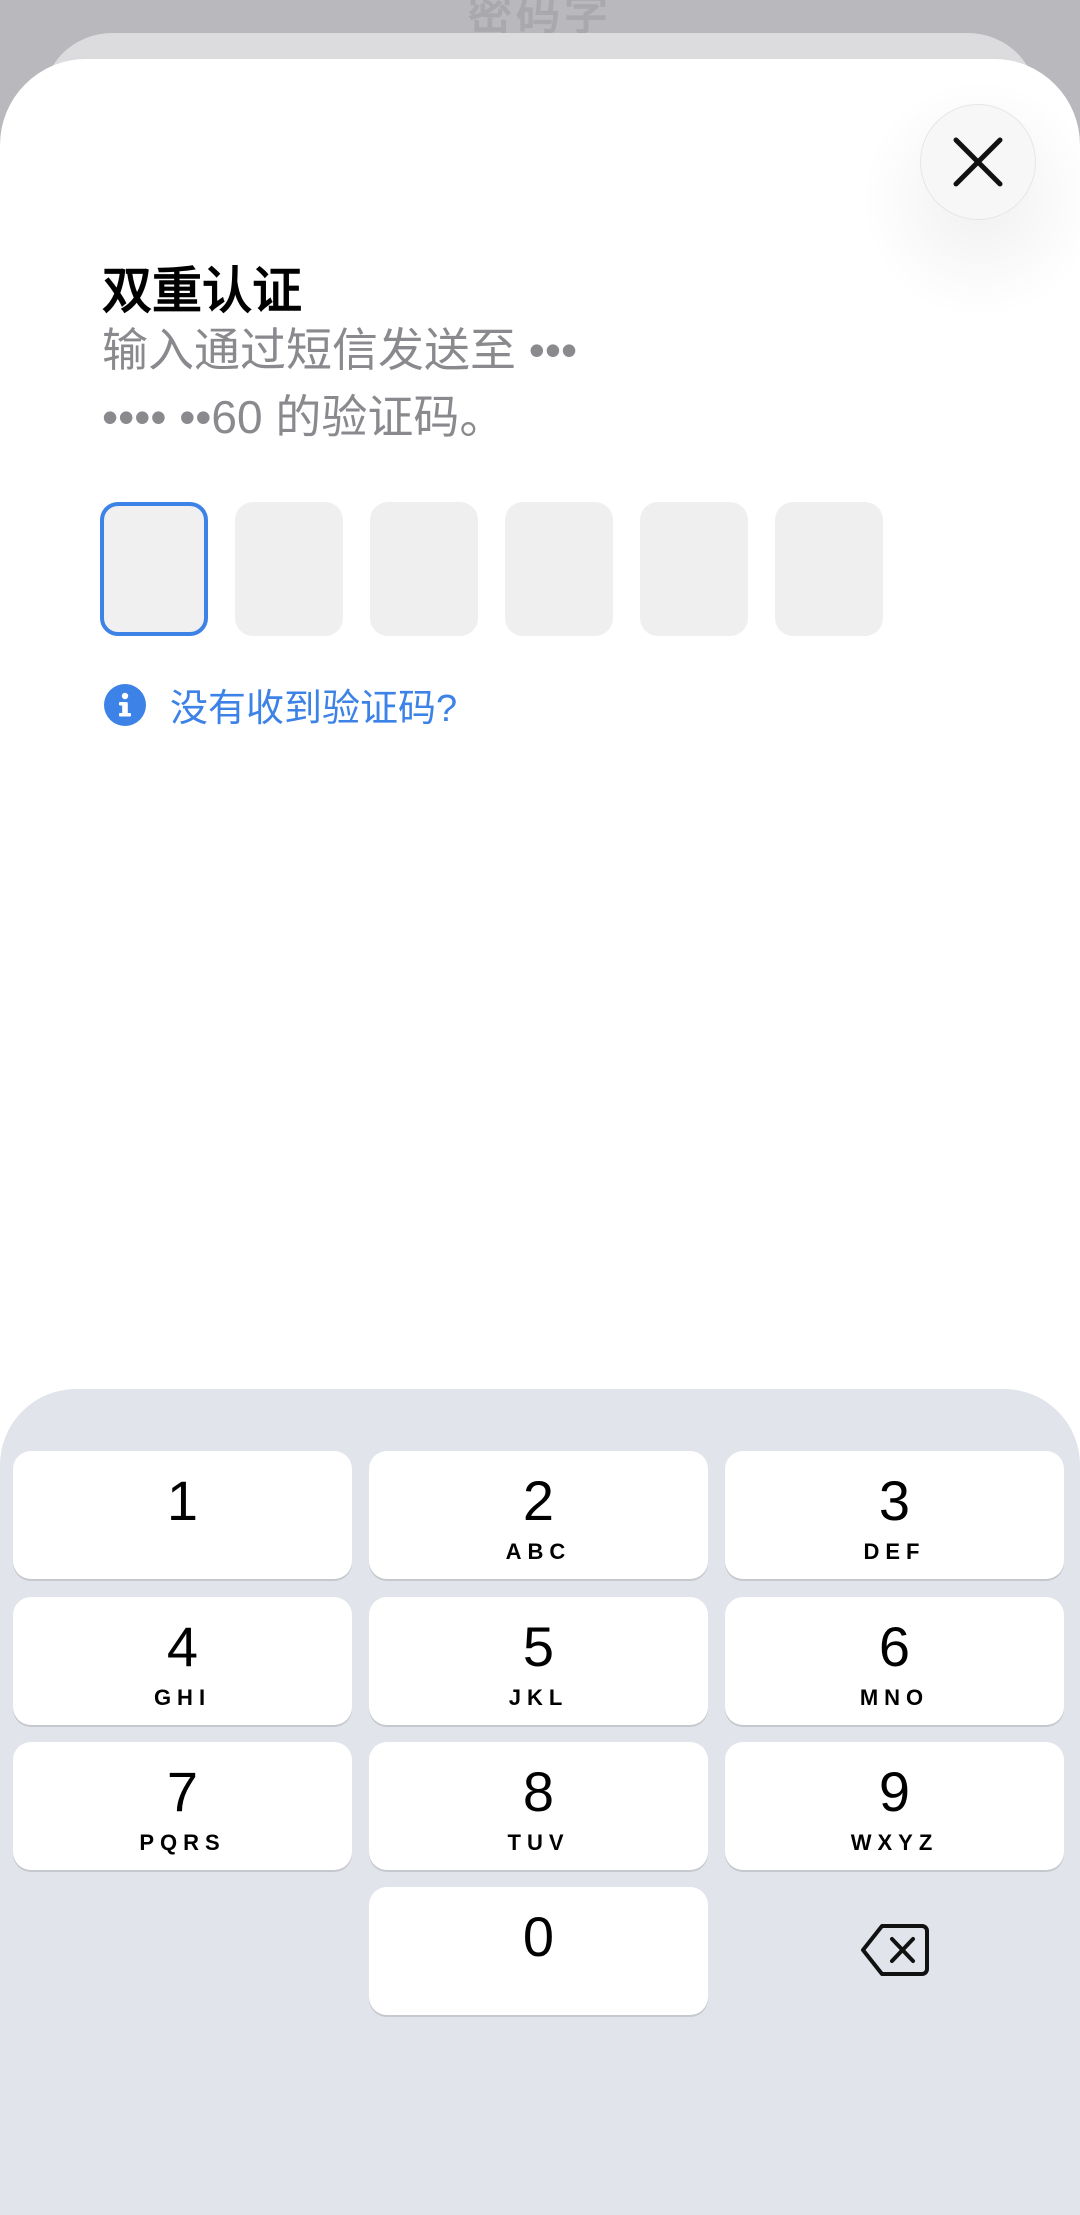  I want to click on key-0: 0, so click(538, 1951).